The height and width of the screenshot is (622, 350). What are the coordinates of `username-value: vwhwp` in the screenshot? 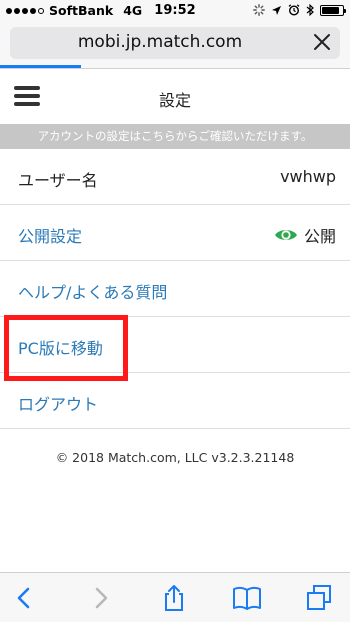 It's located at (308, 176).